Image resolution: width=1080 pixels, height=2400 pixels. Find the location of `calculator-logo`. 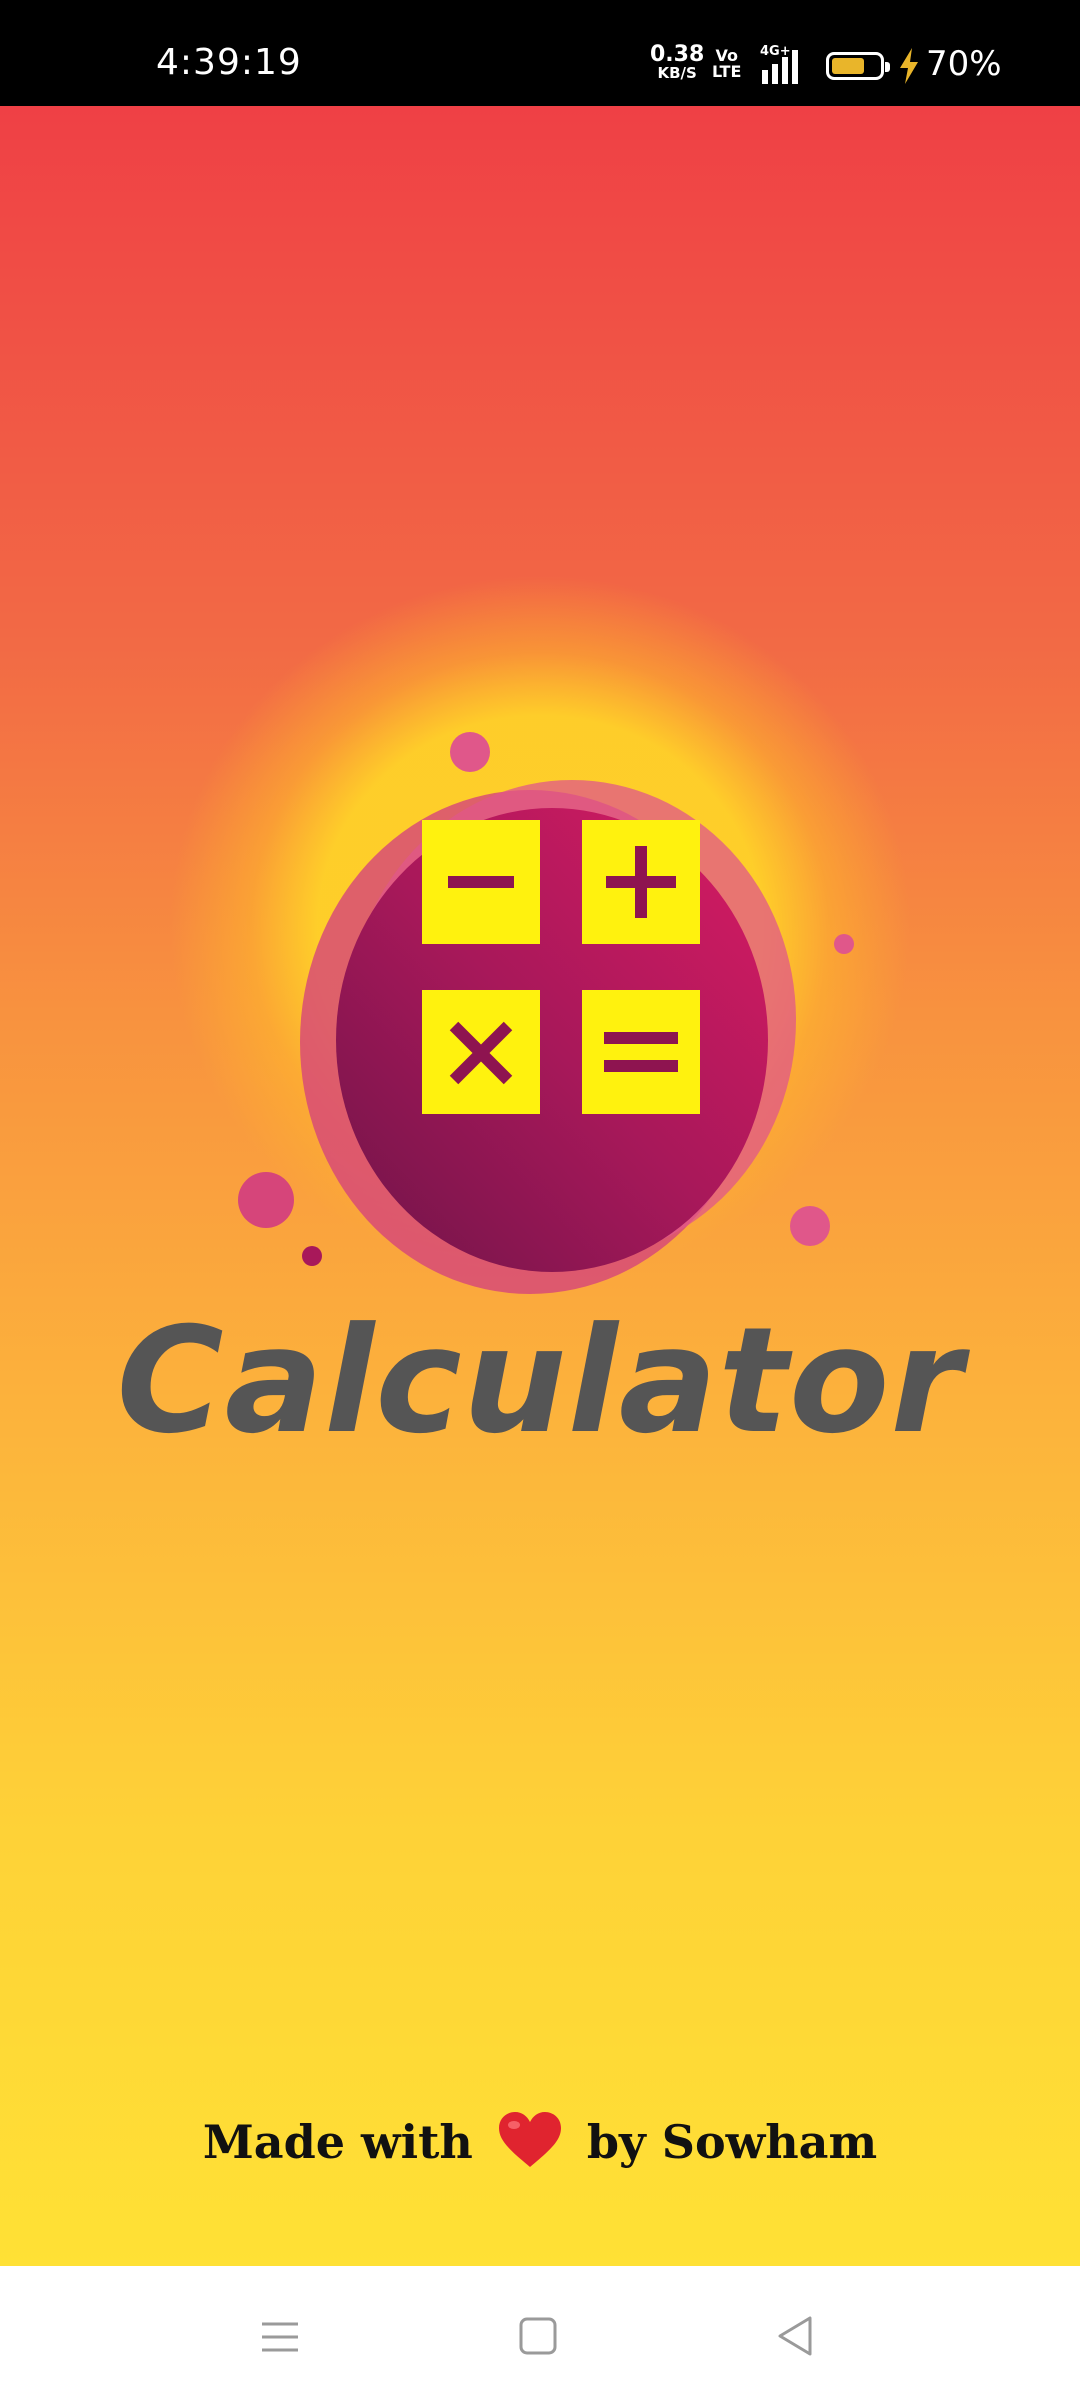

calculator-logo is located at coordinates (546, 1013).